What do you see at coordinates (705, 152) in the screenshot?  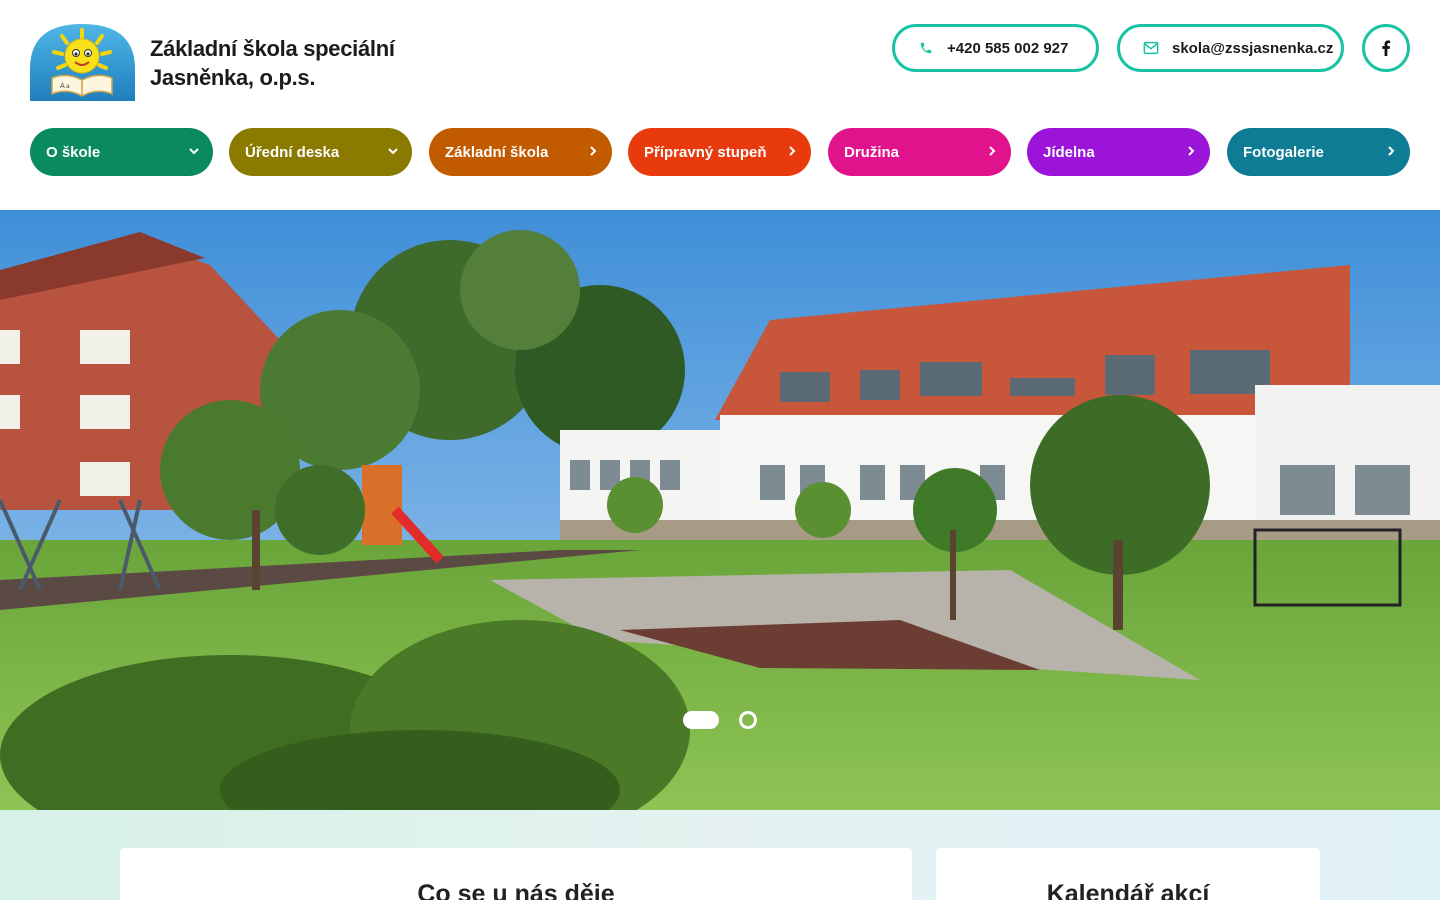 I see `nav-item-label: Přípravný stupeň` at bounding box center [705, 152].